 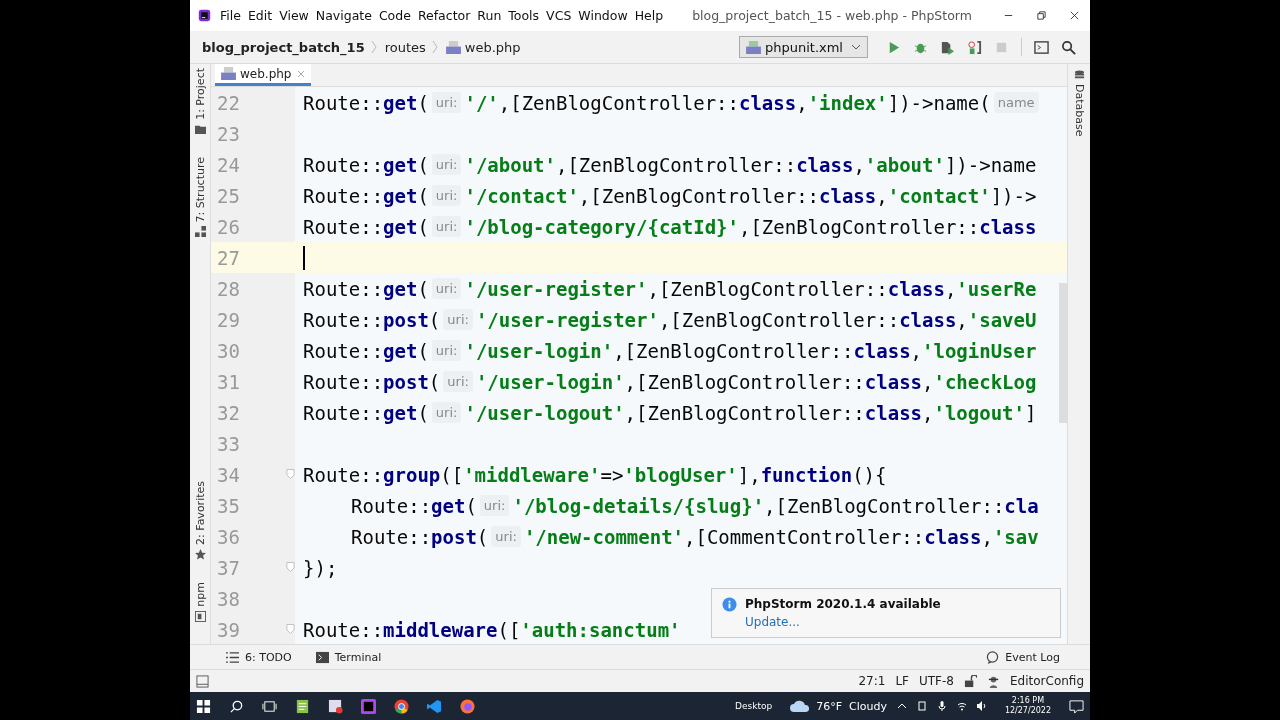 I want to click on menu-item: VCS, so click(x=559, y=15).